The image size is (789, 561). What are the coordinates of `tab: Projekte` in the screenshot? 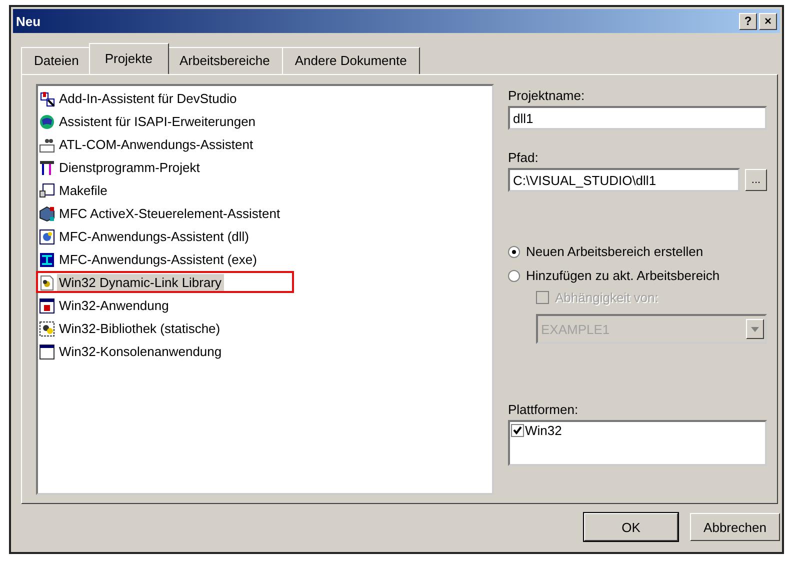 It's located at (128, 58).